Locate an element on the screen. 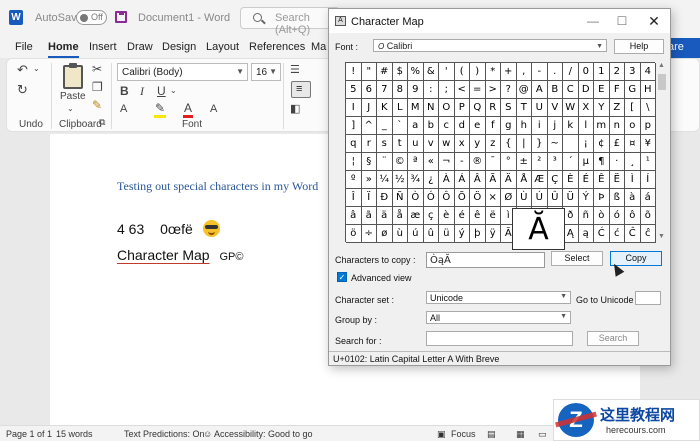 The height and width of the screenshot is (441, 700). char-cell: ² is located at coordinates (540, 162).